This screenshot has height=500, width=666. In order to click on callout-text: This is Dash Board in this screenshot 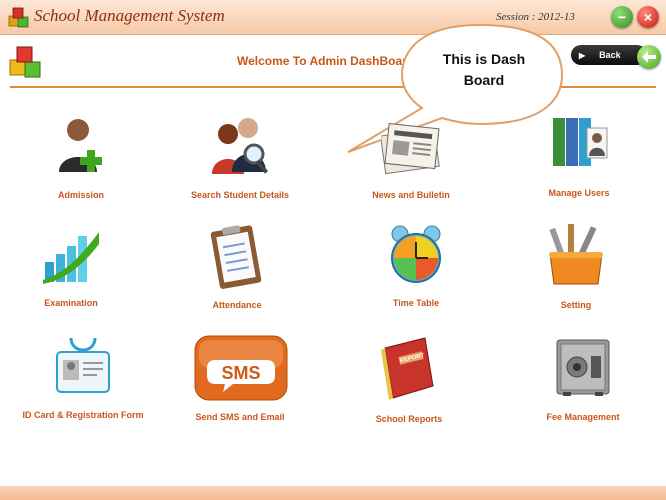, I will do `click(484, 70)`.